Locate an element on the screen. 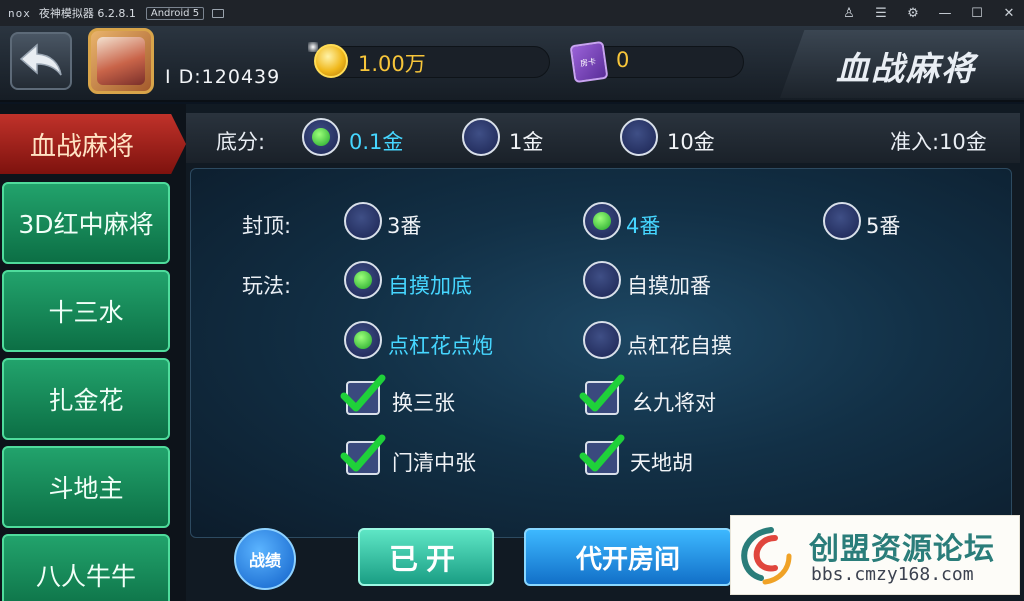 This screenshot has height=601, width=1024. user-id: I D:120439 is located at coordinates (223, 77).